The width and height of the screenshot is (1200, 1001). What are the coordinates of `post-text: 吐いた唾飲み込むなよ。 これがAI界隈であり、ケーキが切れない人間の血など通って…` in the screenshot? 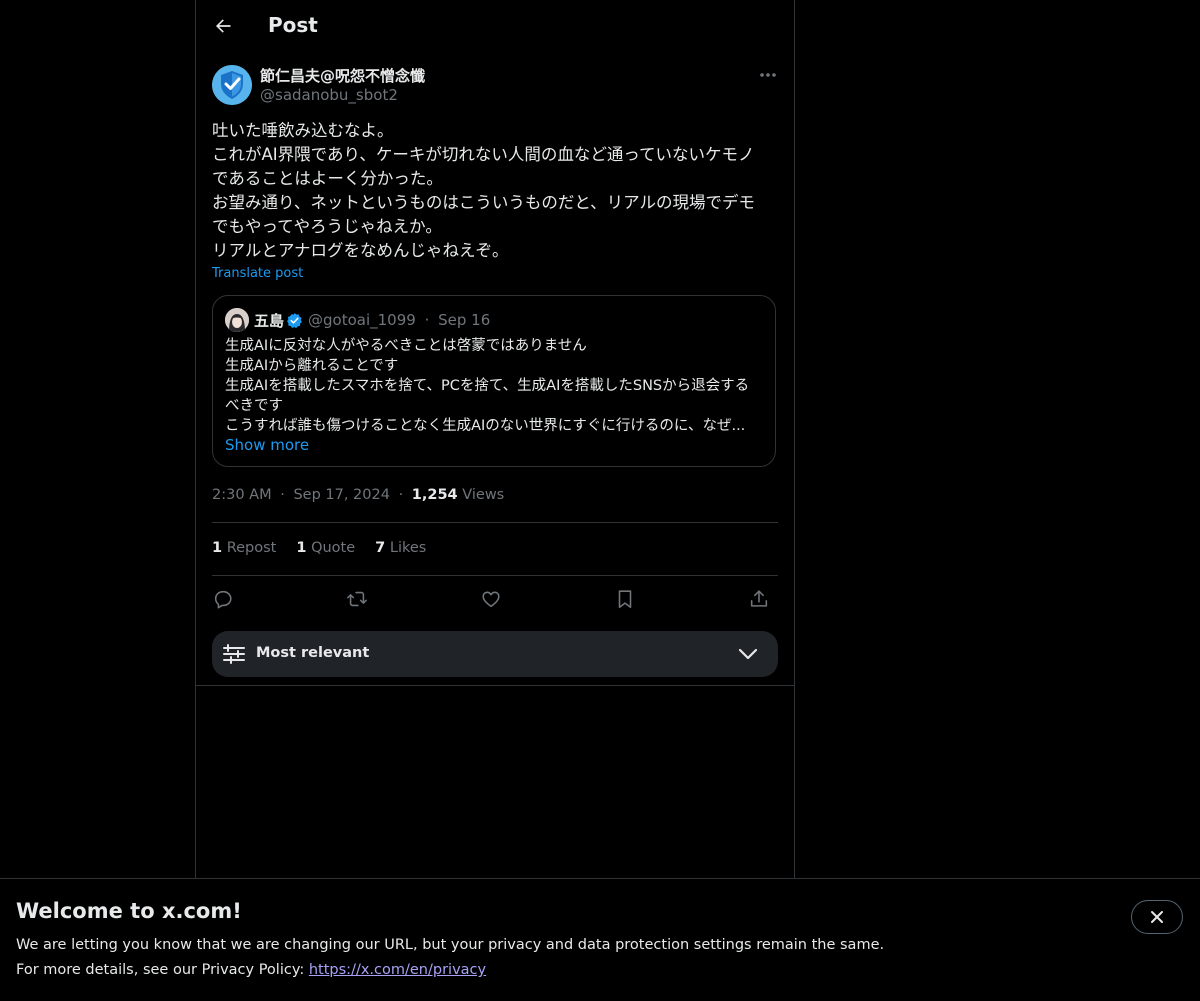 It's located at (495, 191).